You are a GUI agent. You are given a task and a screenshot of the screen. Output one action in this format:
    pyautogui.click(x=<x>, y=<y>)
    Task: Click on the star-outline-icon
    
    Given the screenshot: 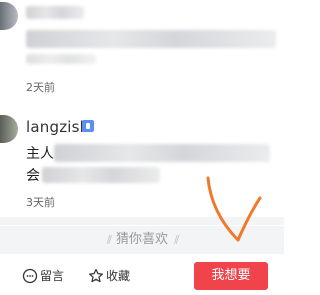 What is the action you would take?
    pyautogui.click(x=96, y=275)
    